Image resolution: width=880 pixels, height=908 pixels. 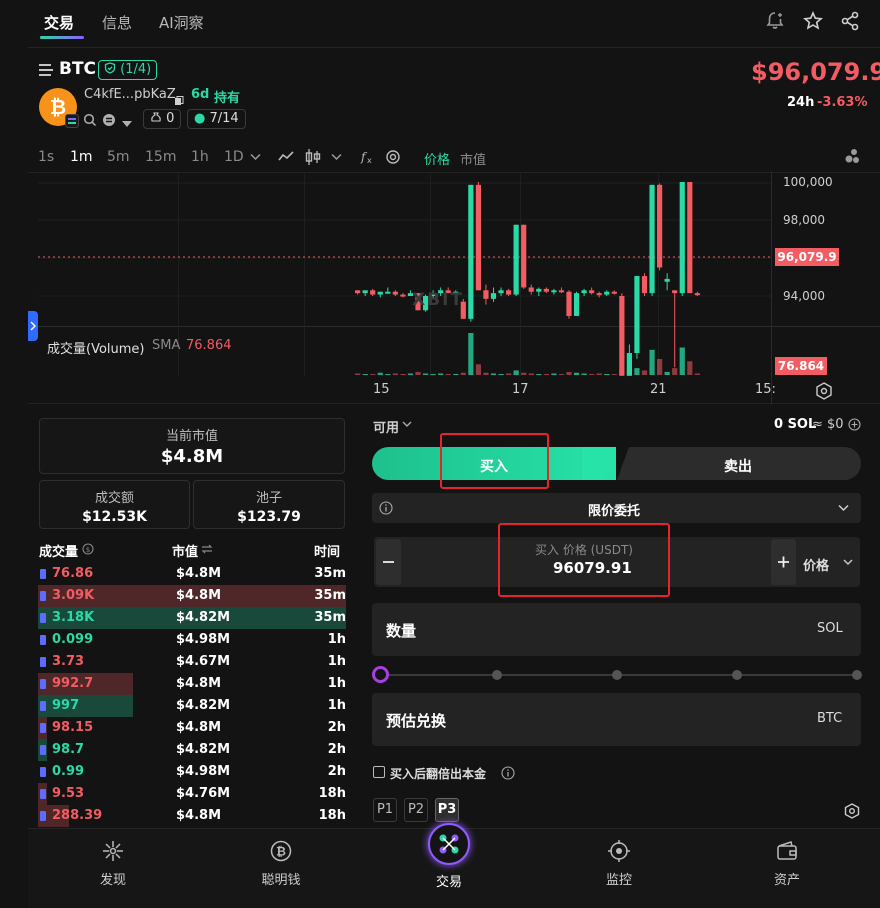 I want to click on preset-settings-icon, so click(x=852, y=811).